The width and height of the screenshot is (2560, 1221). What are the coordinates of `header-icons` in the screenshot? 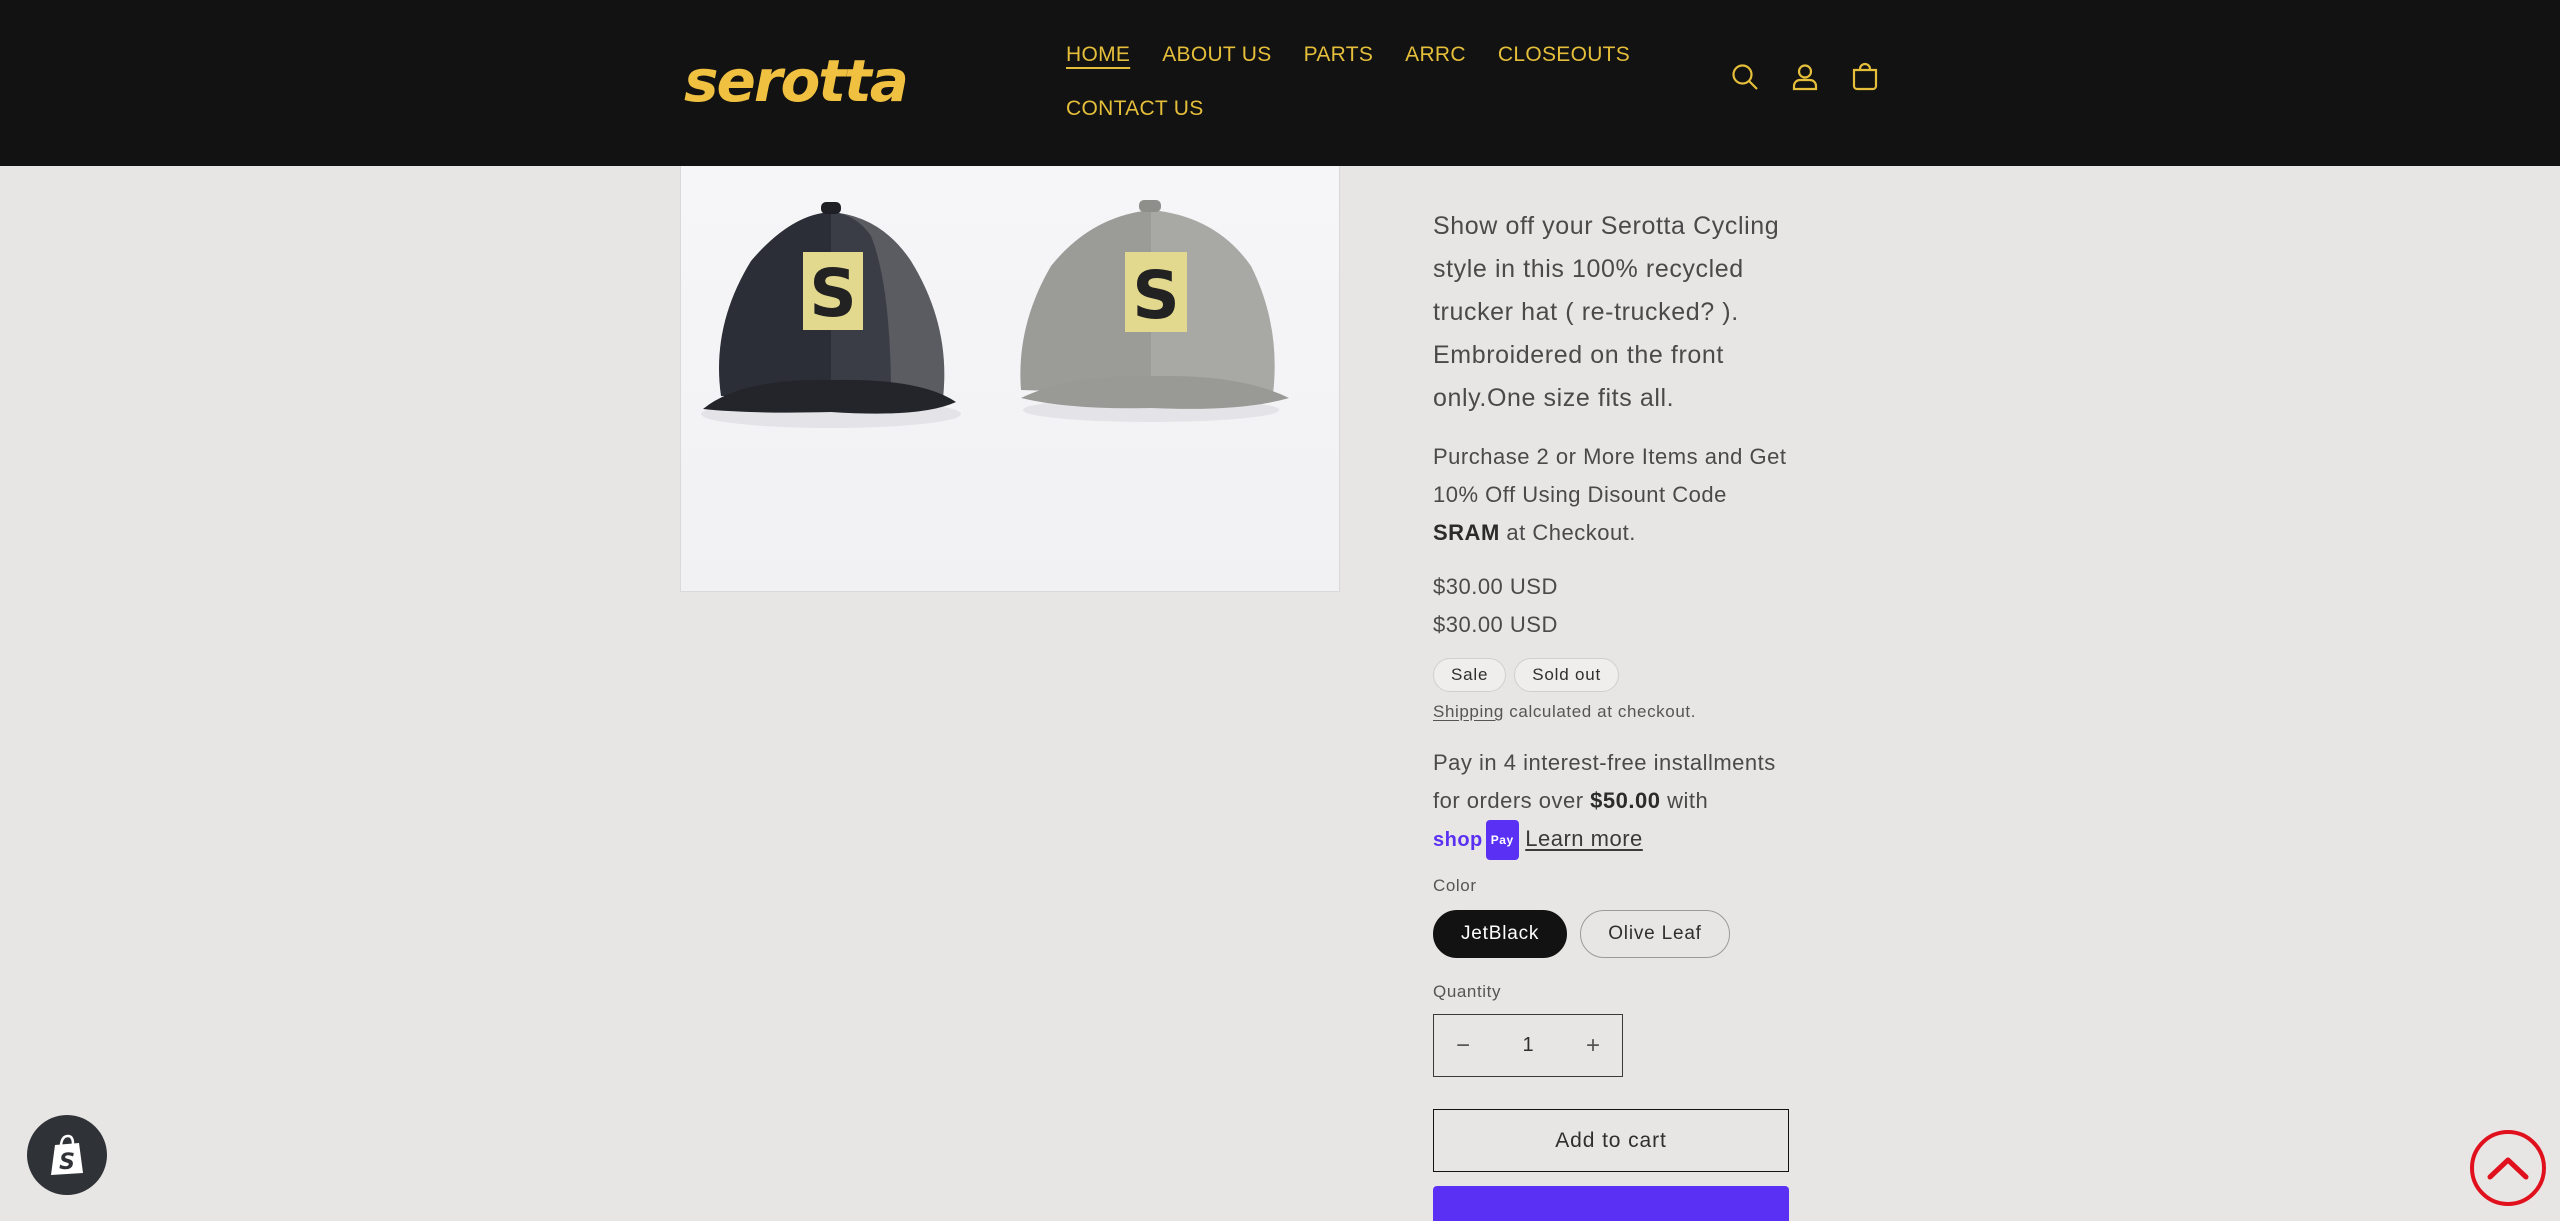 It's located at (1805, 77).